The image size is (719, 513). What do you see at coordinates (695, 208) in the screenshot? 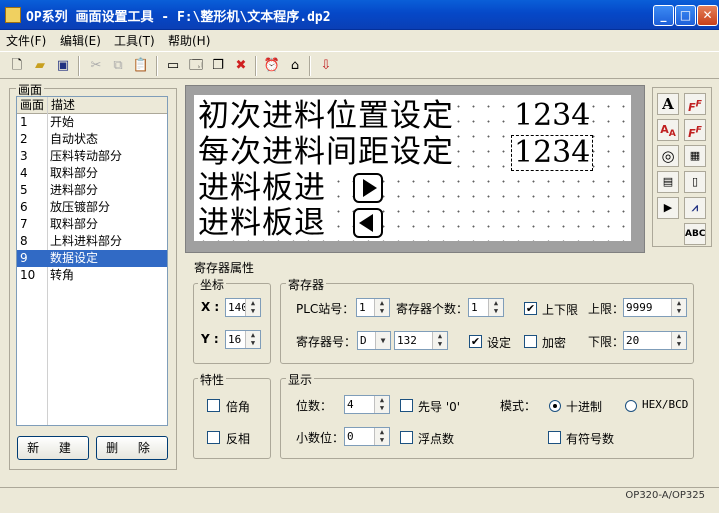
I see `trend-tool-button: ⩘` at bounding box center [695, 208].